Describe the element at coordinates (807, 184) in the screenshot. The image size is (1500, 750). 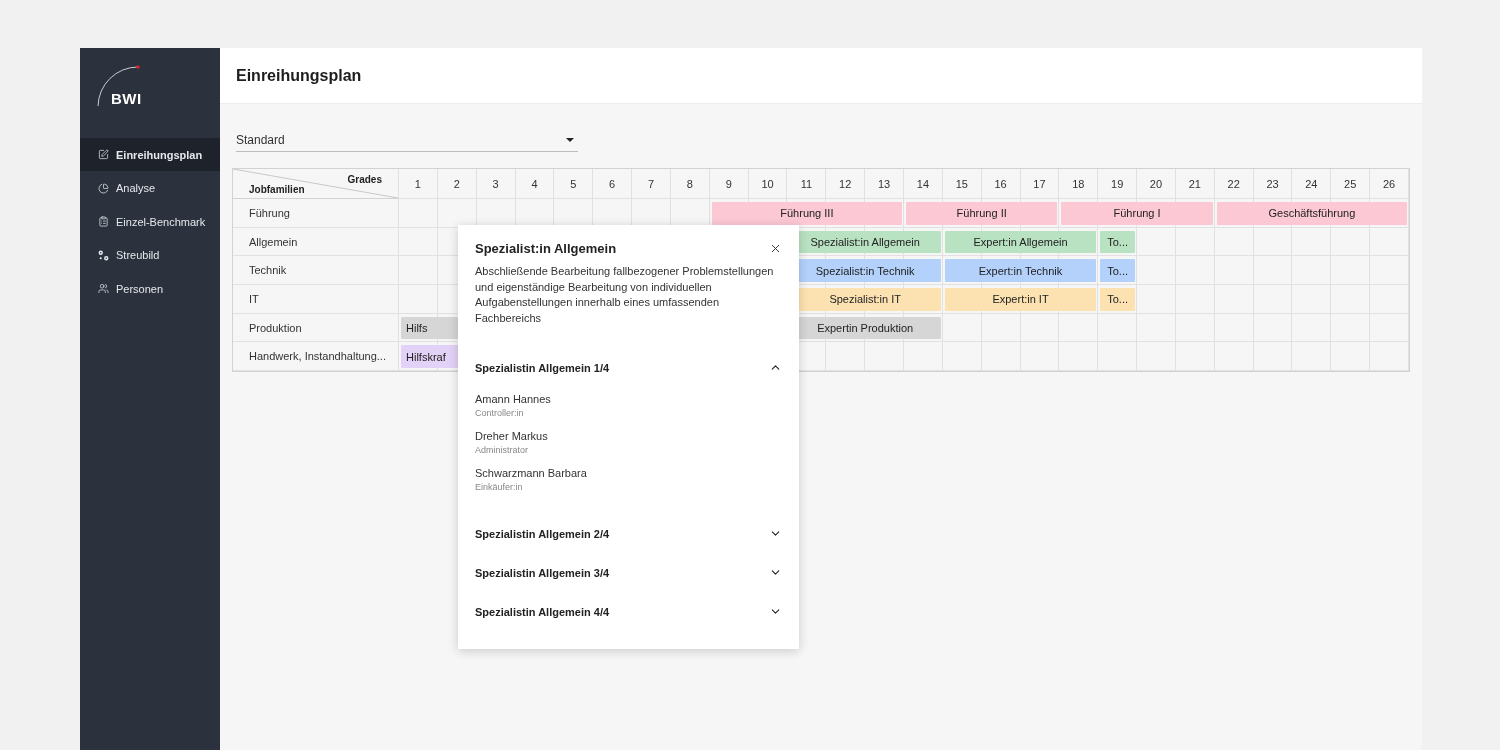
I see `grade-header: 11` at that location.